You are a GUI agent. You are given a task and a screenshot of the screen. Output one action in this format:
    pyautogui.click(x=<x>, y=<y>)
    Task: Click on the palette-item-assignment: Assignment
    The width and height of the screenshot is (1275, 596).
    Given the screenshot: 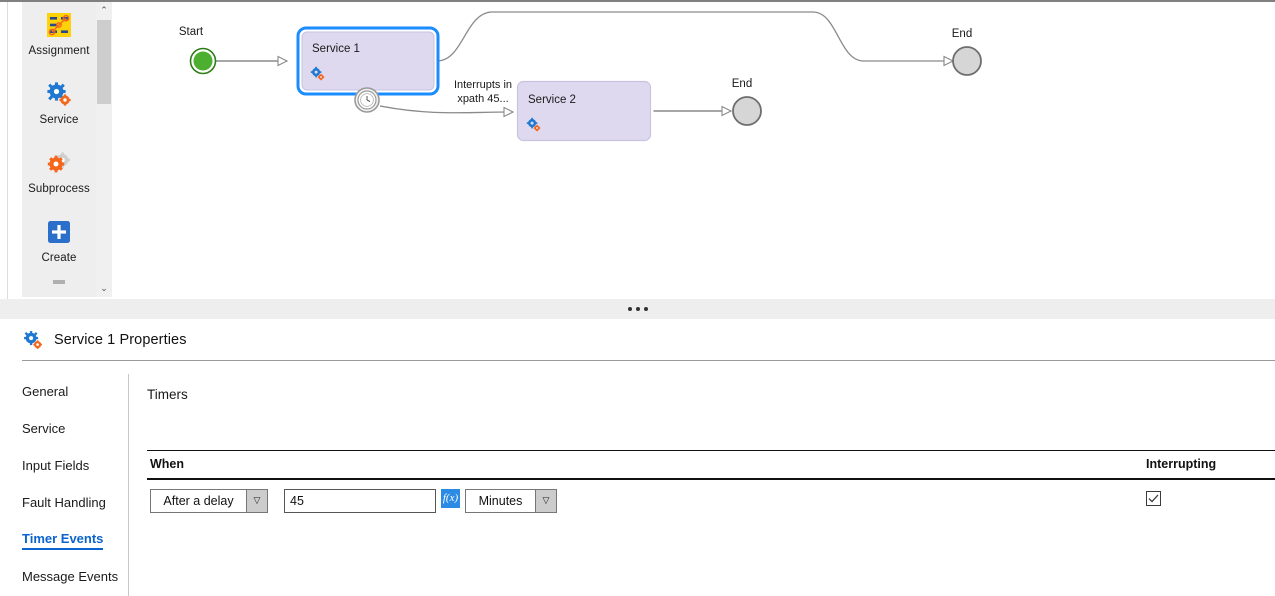 What is the action you would take?
    pyautogui.click(x=59, y=36)
    